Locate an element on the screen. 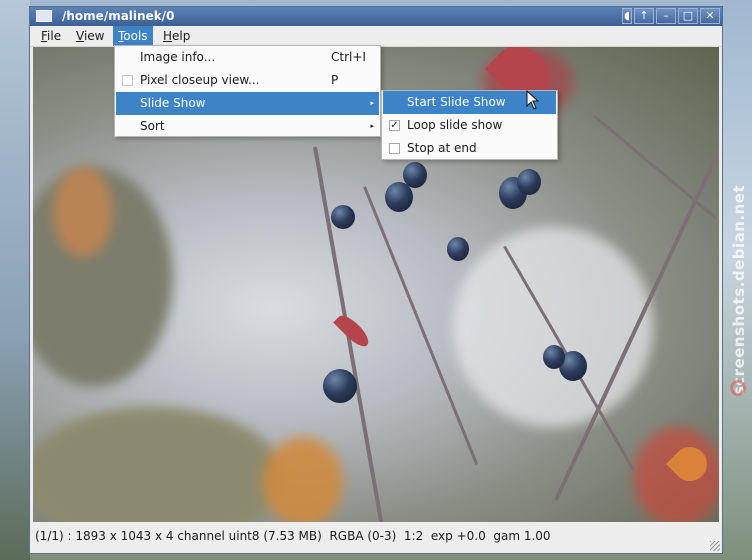  resize-grip-icon is located at coordinates (715, 546).